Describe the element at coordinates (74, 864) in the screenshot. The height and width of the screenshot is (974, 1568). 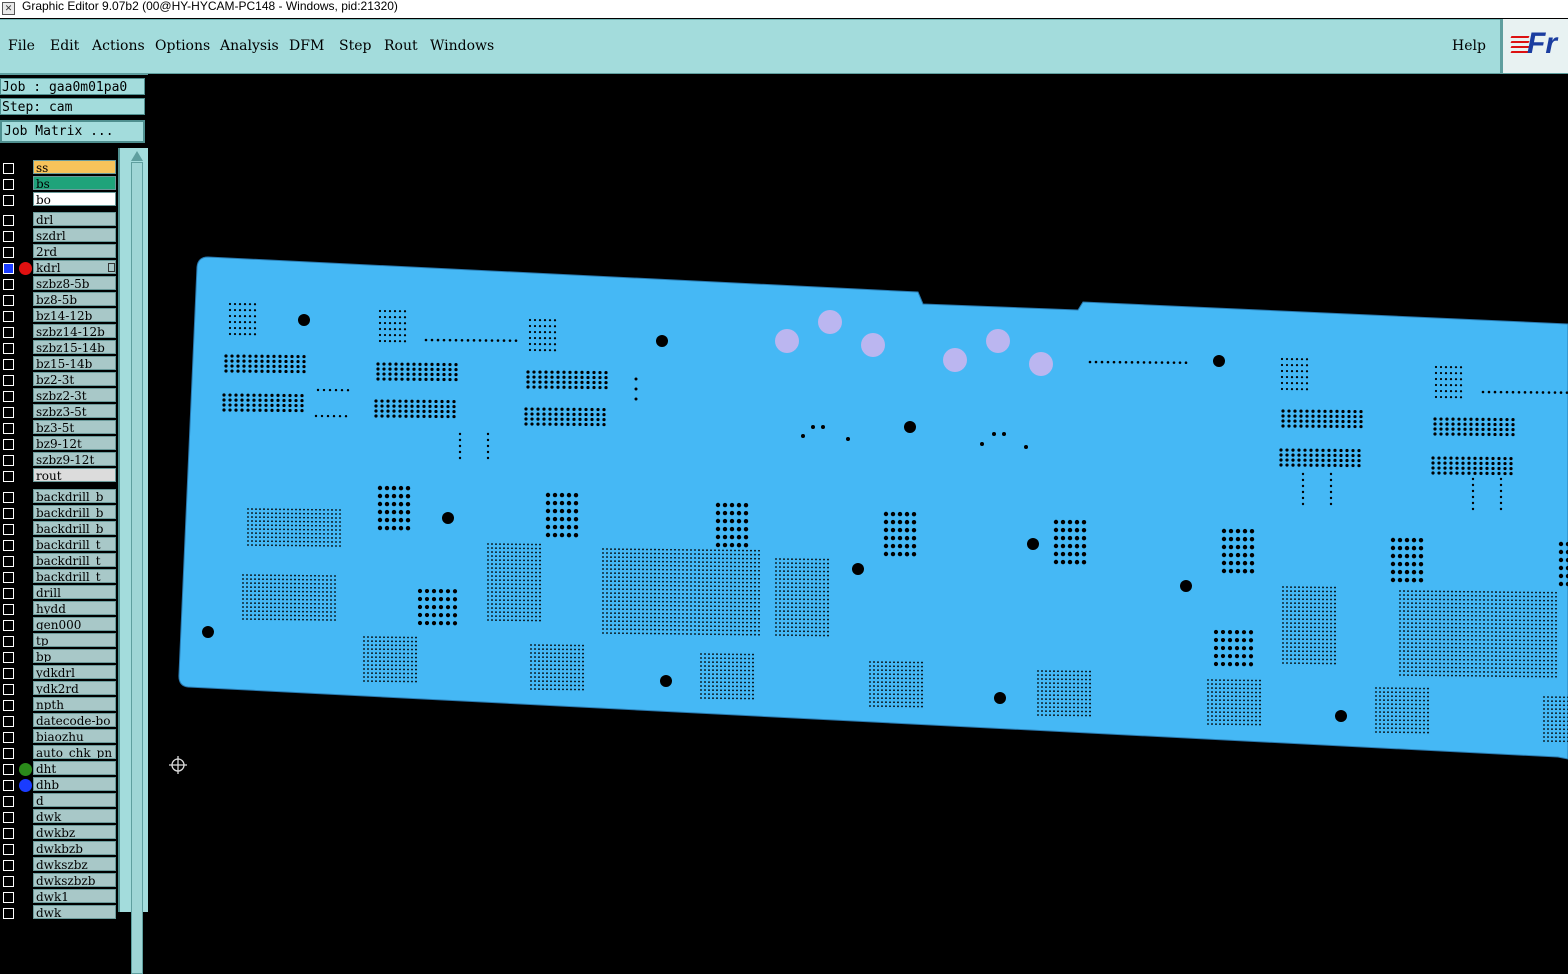
I see `layer-name: dwkszbz` at that location.